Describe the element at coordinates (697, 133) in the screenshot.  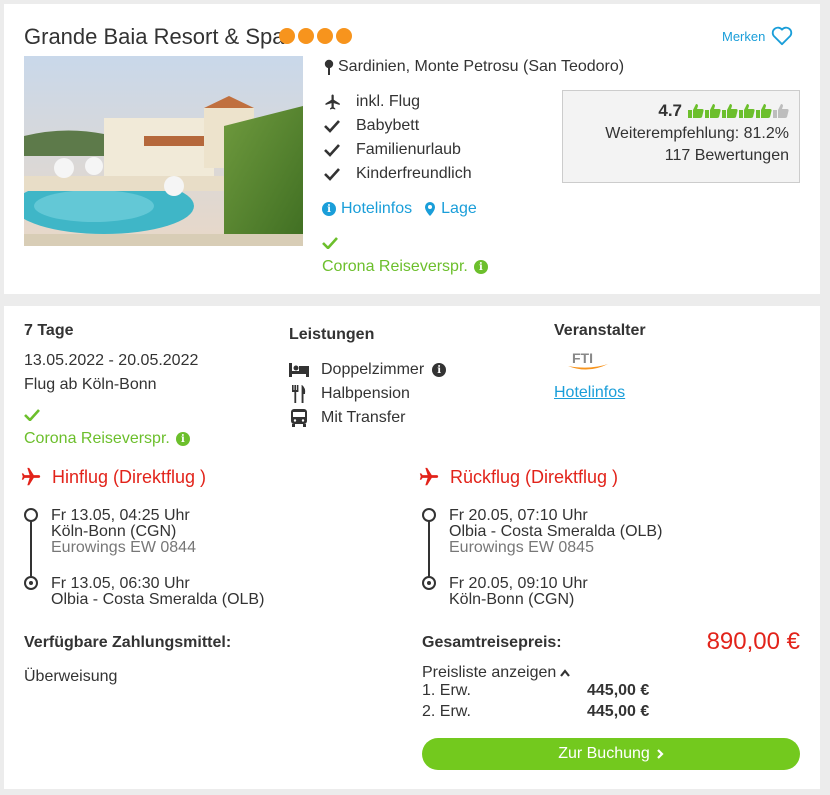
I see `recommendation: Weiterempfehlung: 81.2%` at that location.